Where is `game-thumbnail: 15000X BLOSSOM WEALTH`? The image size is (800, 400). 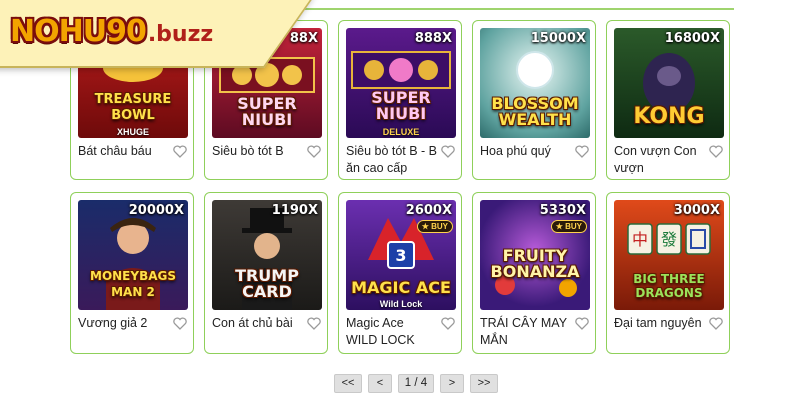
game-thumbnail: 15000X BLOSSOM WEALTH is located at coordinates (535, 83).